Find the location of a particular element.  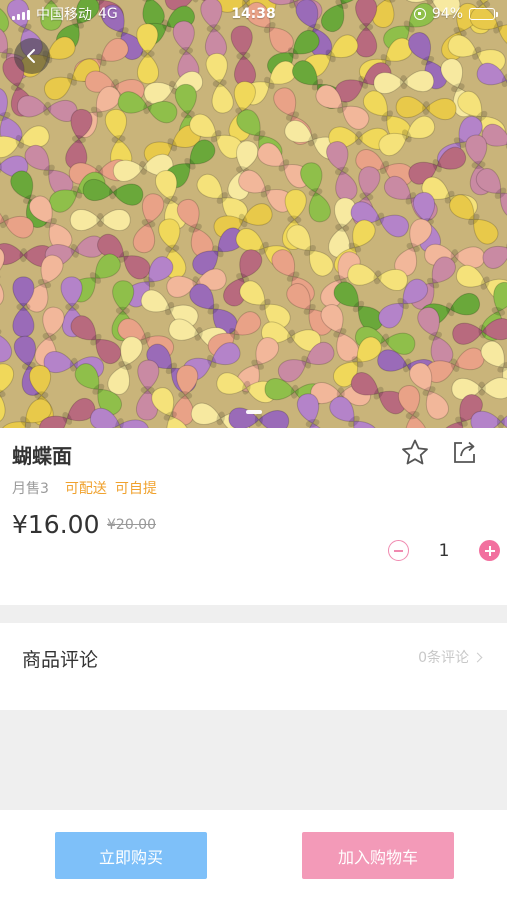

clock: 14:38 is located at coordinates (253, 14).